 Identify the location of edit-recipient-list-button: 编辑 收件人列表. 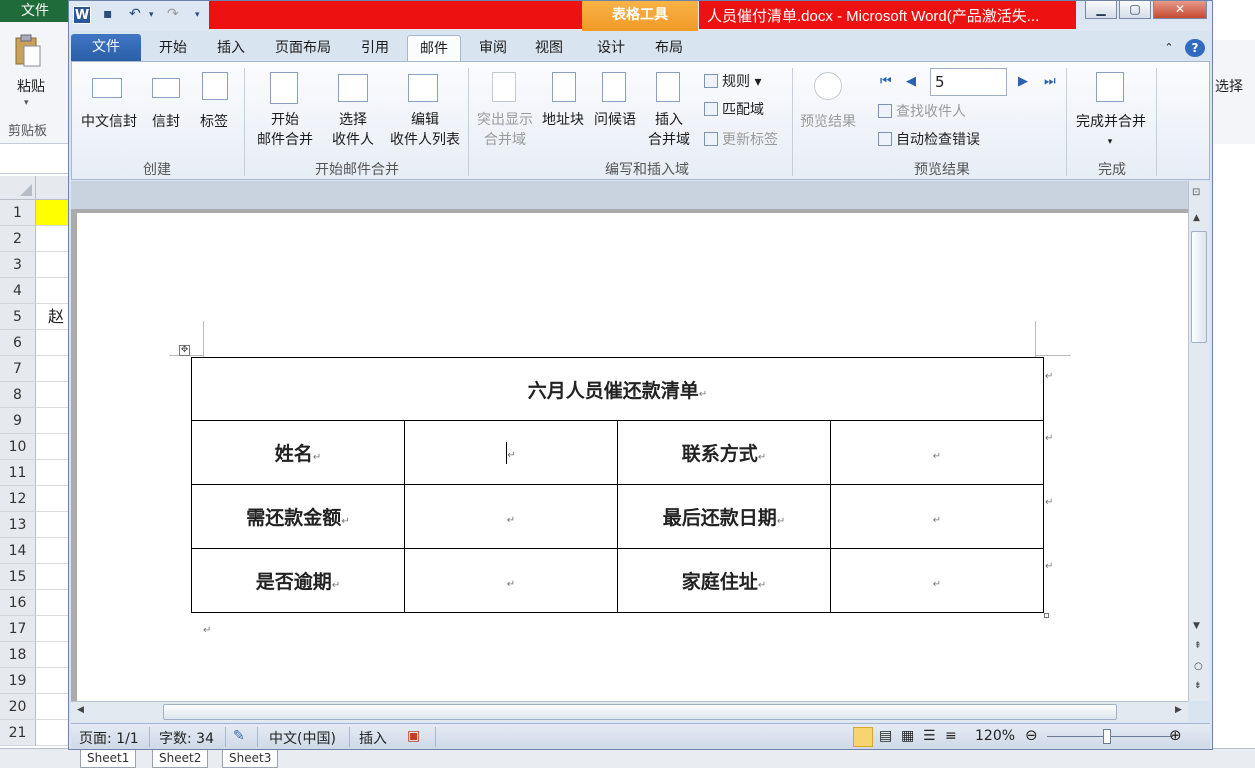
(425, 130).